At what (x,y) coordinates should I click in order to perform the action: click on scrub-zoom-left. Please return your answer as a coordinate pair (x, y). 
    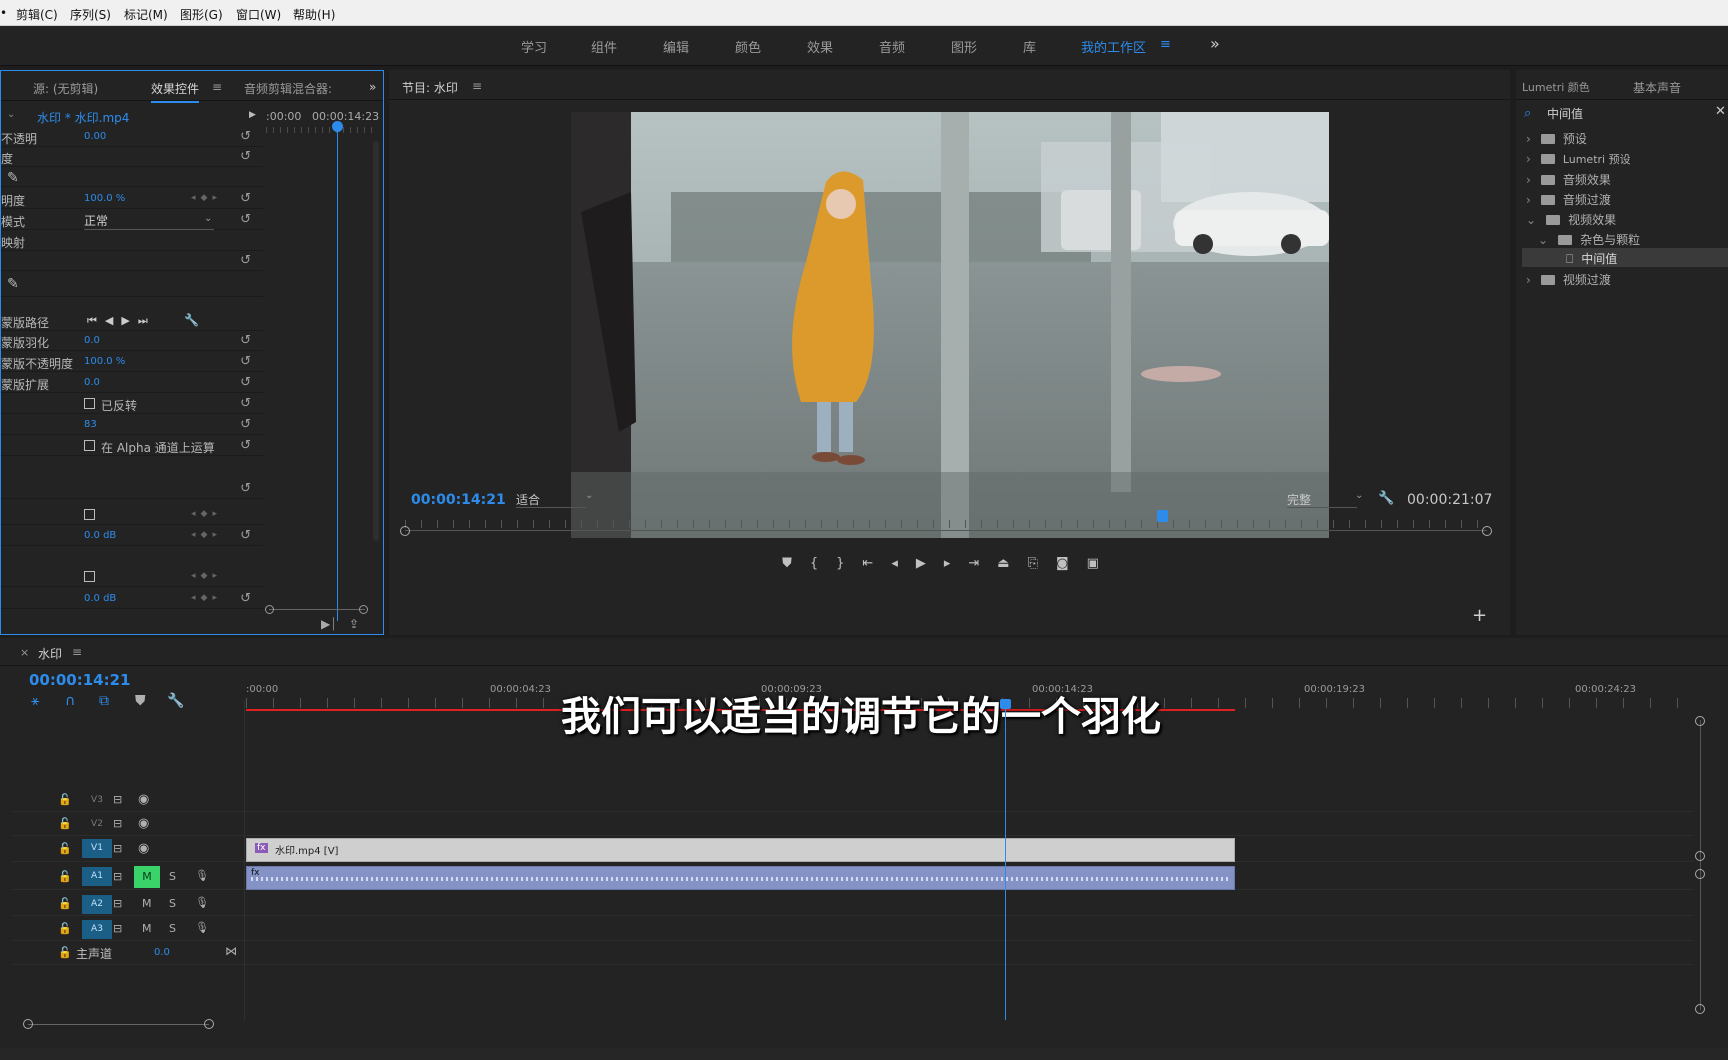
    Looking at the image, I should click on (405, 531).